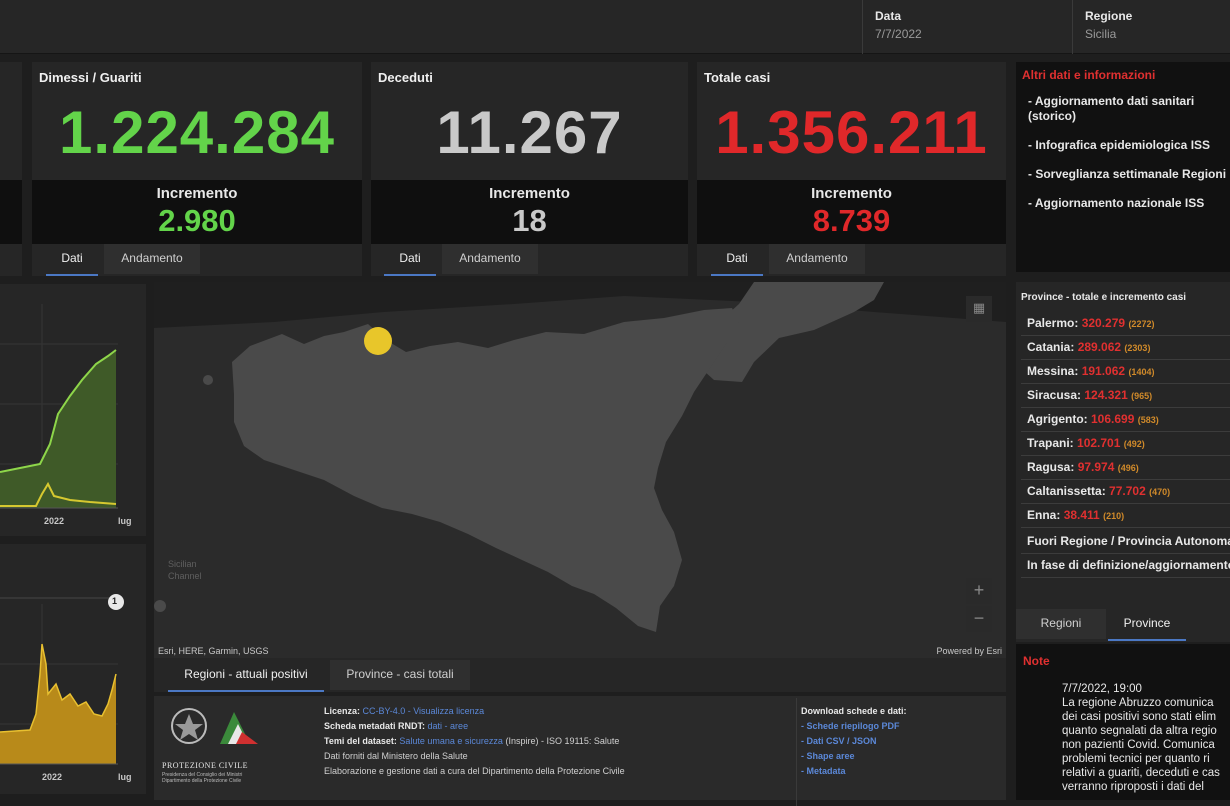 Image resolution: width=1230 pixels, height=806 pixels. I want to click on list-item: Caltanissetta: 77.702 (470), so click(1125, 492).